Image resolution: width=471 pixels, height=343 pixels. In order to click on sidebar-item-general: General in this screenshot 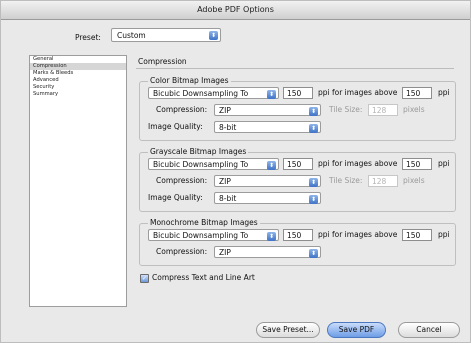, I will do `click(78, 59)`.